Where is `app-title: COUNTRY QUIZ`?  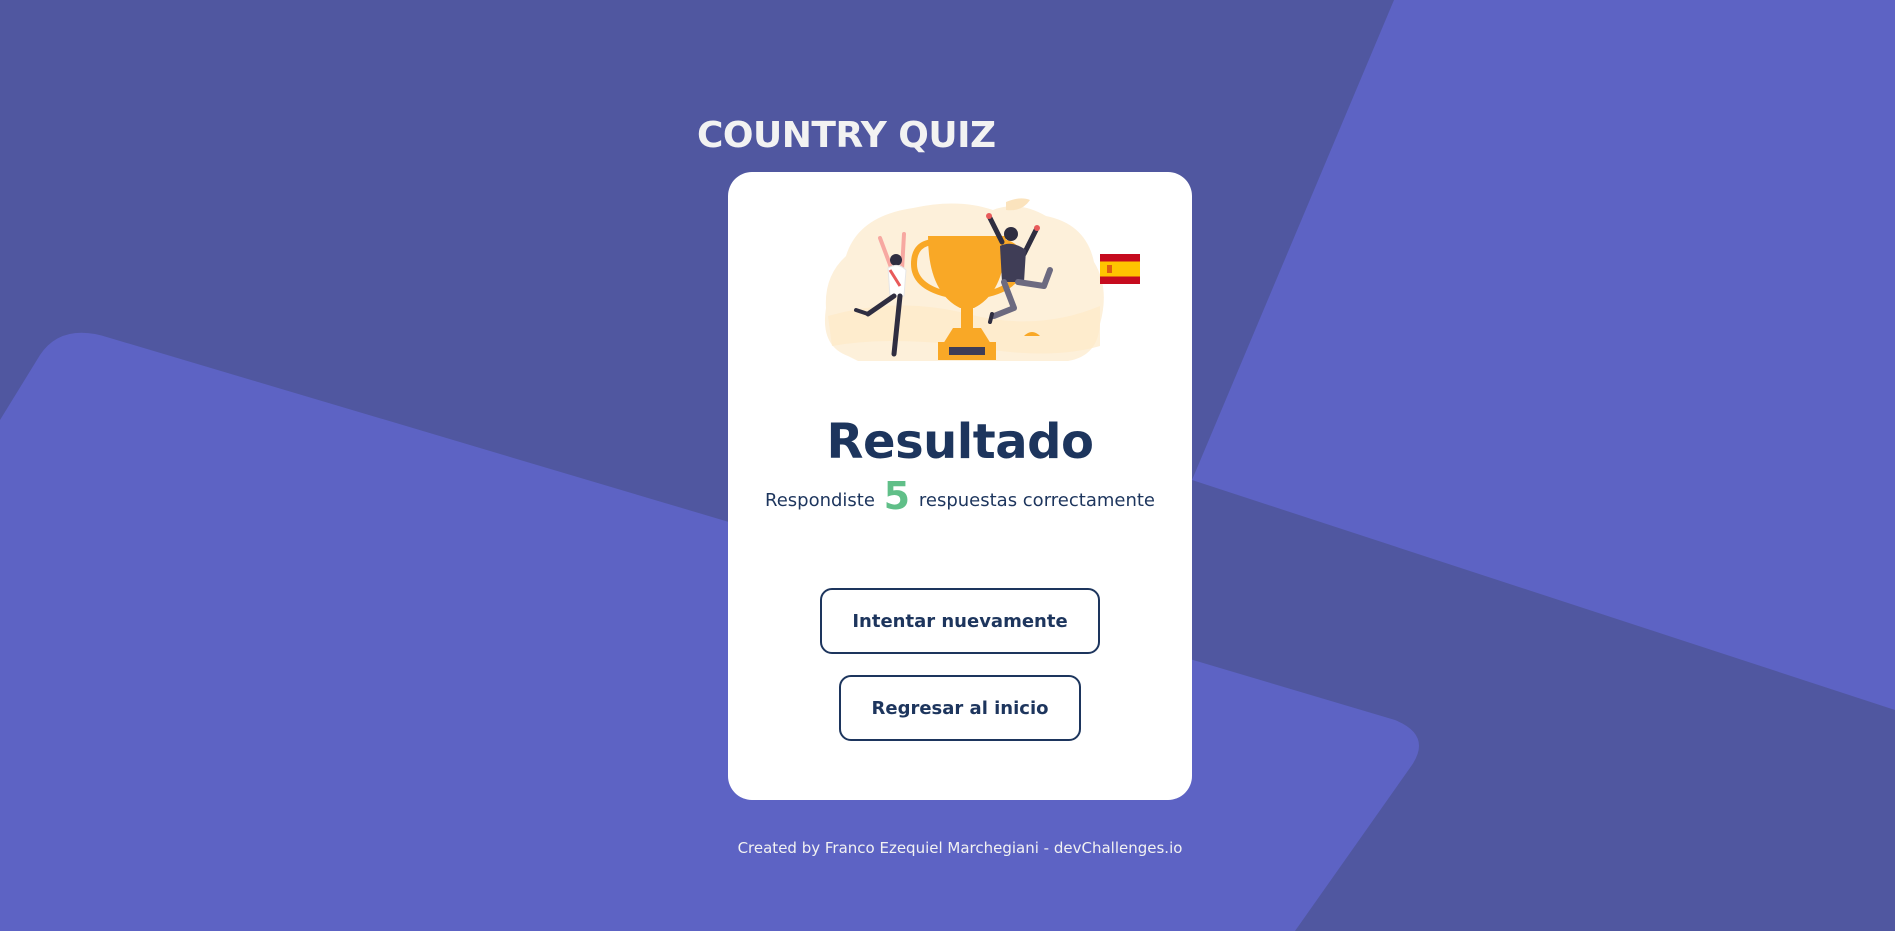
app-title: COUNTRY QUIZ is located at coordinates (846, 135).